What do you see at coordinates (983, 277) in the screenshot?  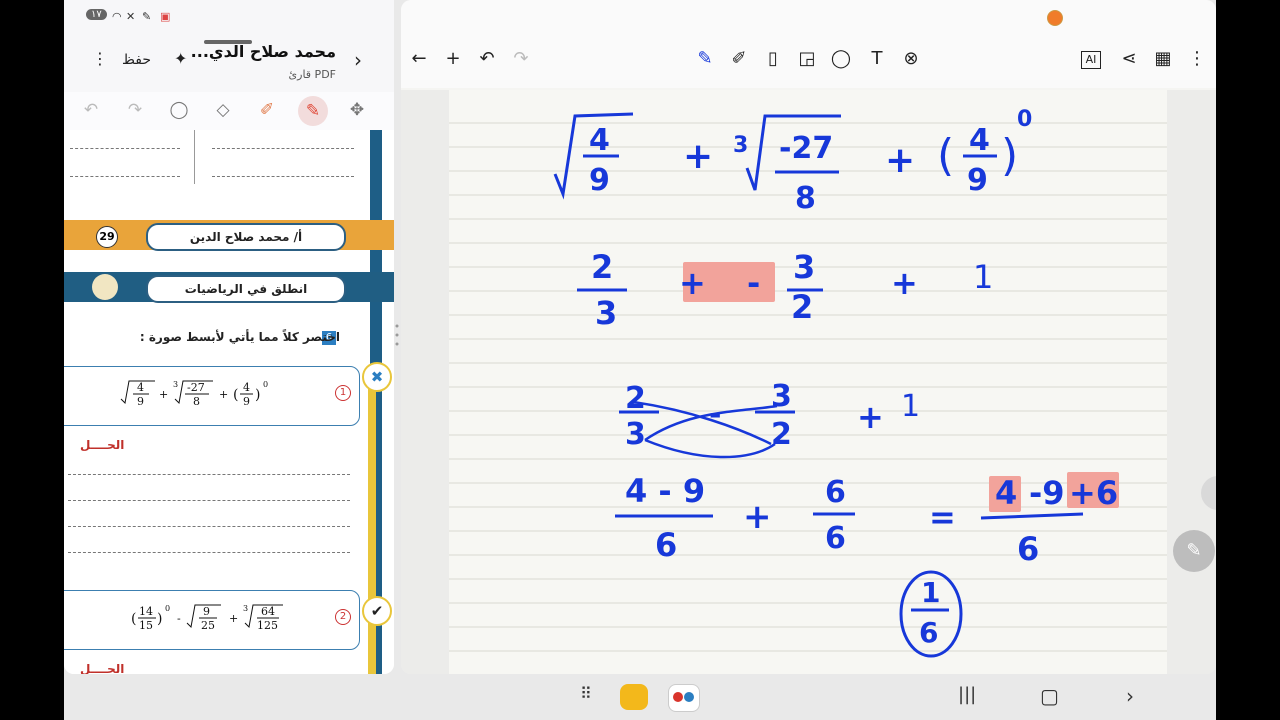 I see `hw-constant: 1` at bounding box center [983, 277].